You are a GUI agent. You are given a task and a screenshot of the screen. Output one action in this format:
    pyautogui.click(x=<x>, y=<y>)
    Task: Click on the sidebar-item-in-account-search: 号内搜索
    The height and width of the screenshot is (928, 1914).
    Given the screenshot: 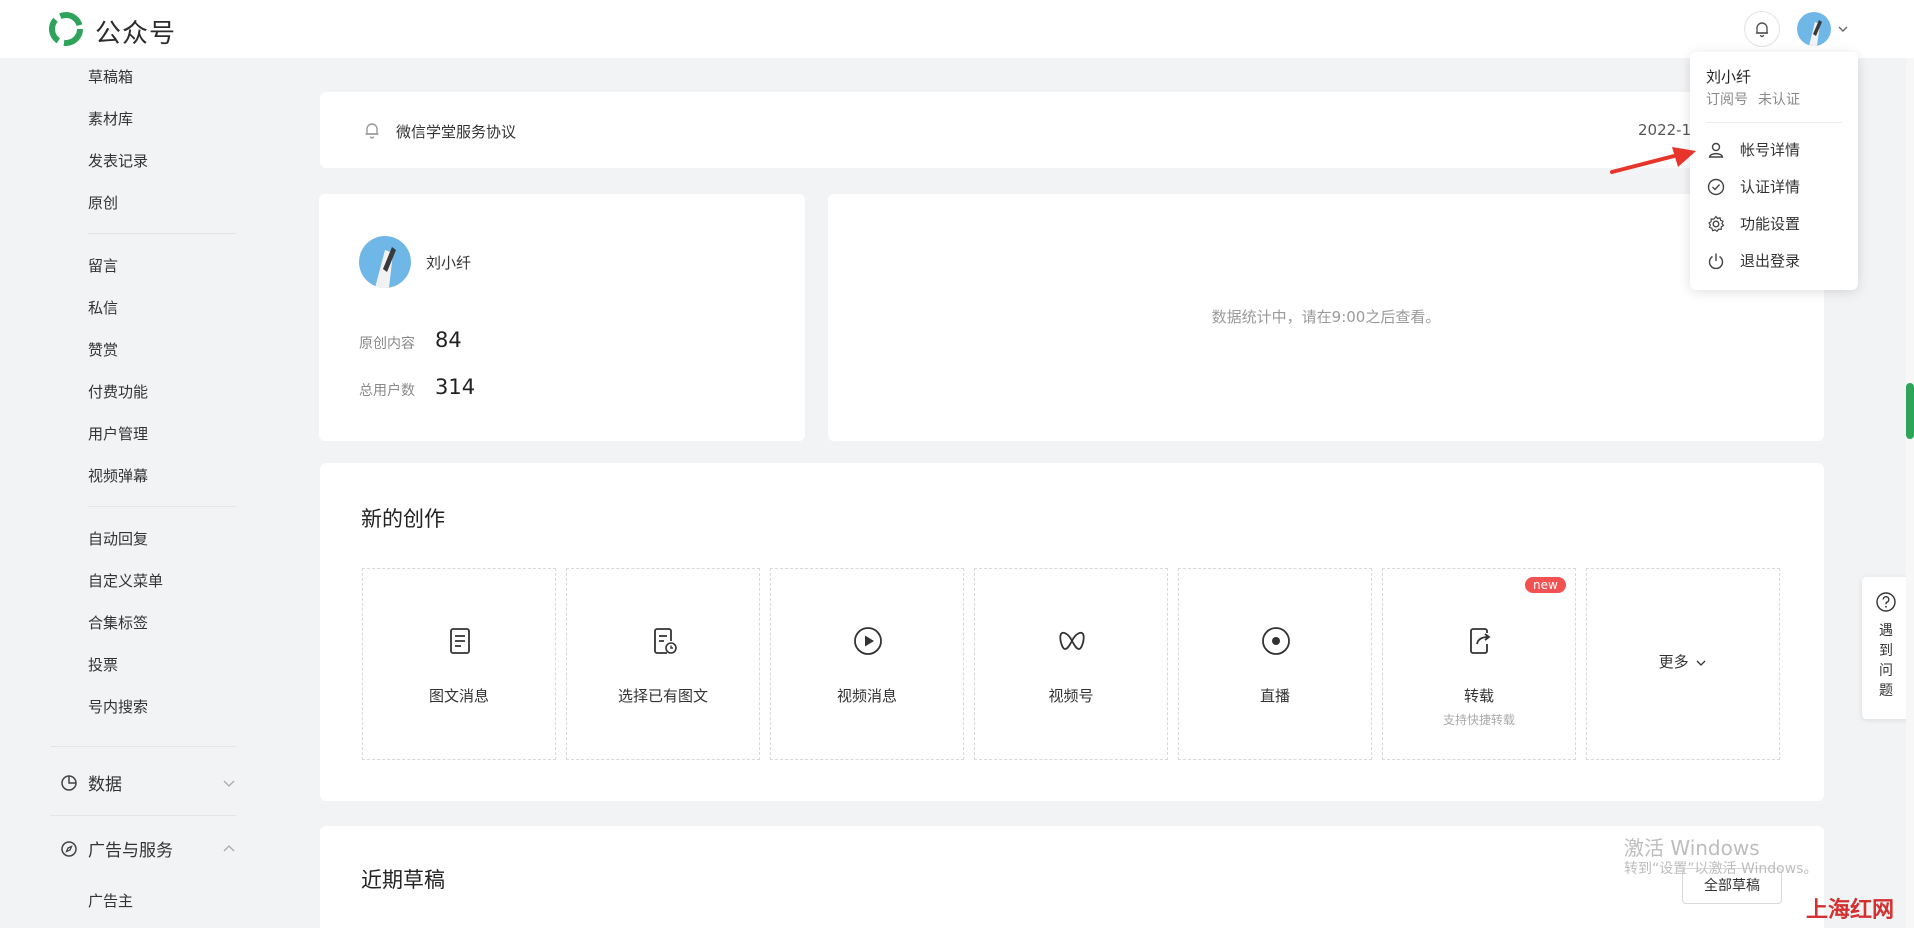 What is the action you would take?
    pyautogui.click(x=118, y=706)
    